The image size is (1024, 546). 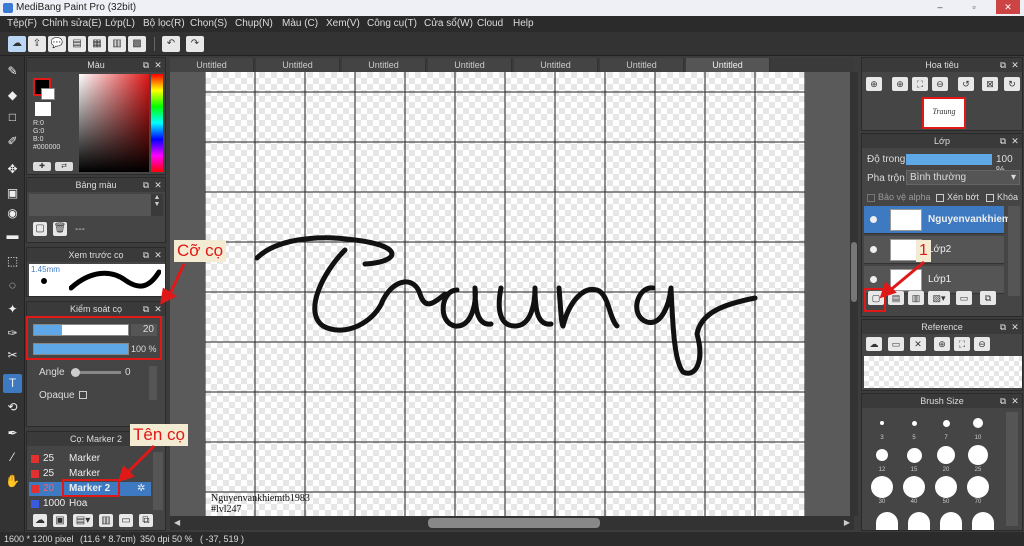 I want to click on arrow-head, so click(x=888, y=290).